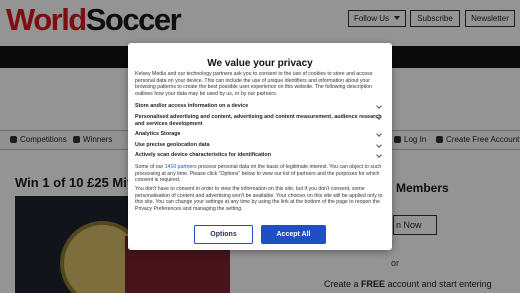 The image size is (520, 293). What do you see at coordinates (150, 167) in the screenshot?
I see `partners-prefix: Some of our` at bounding box center [150, 167].